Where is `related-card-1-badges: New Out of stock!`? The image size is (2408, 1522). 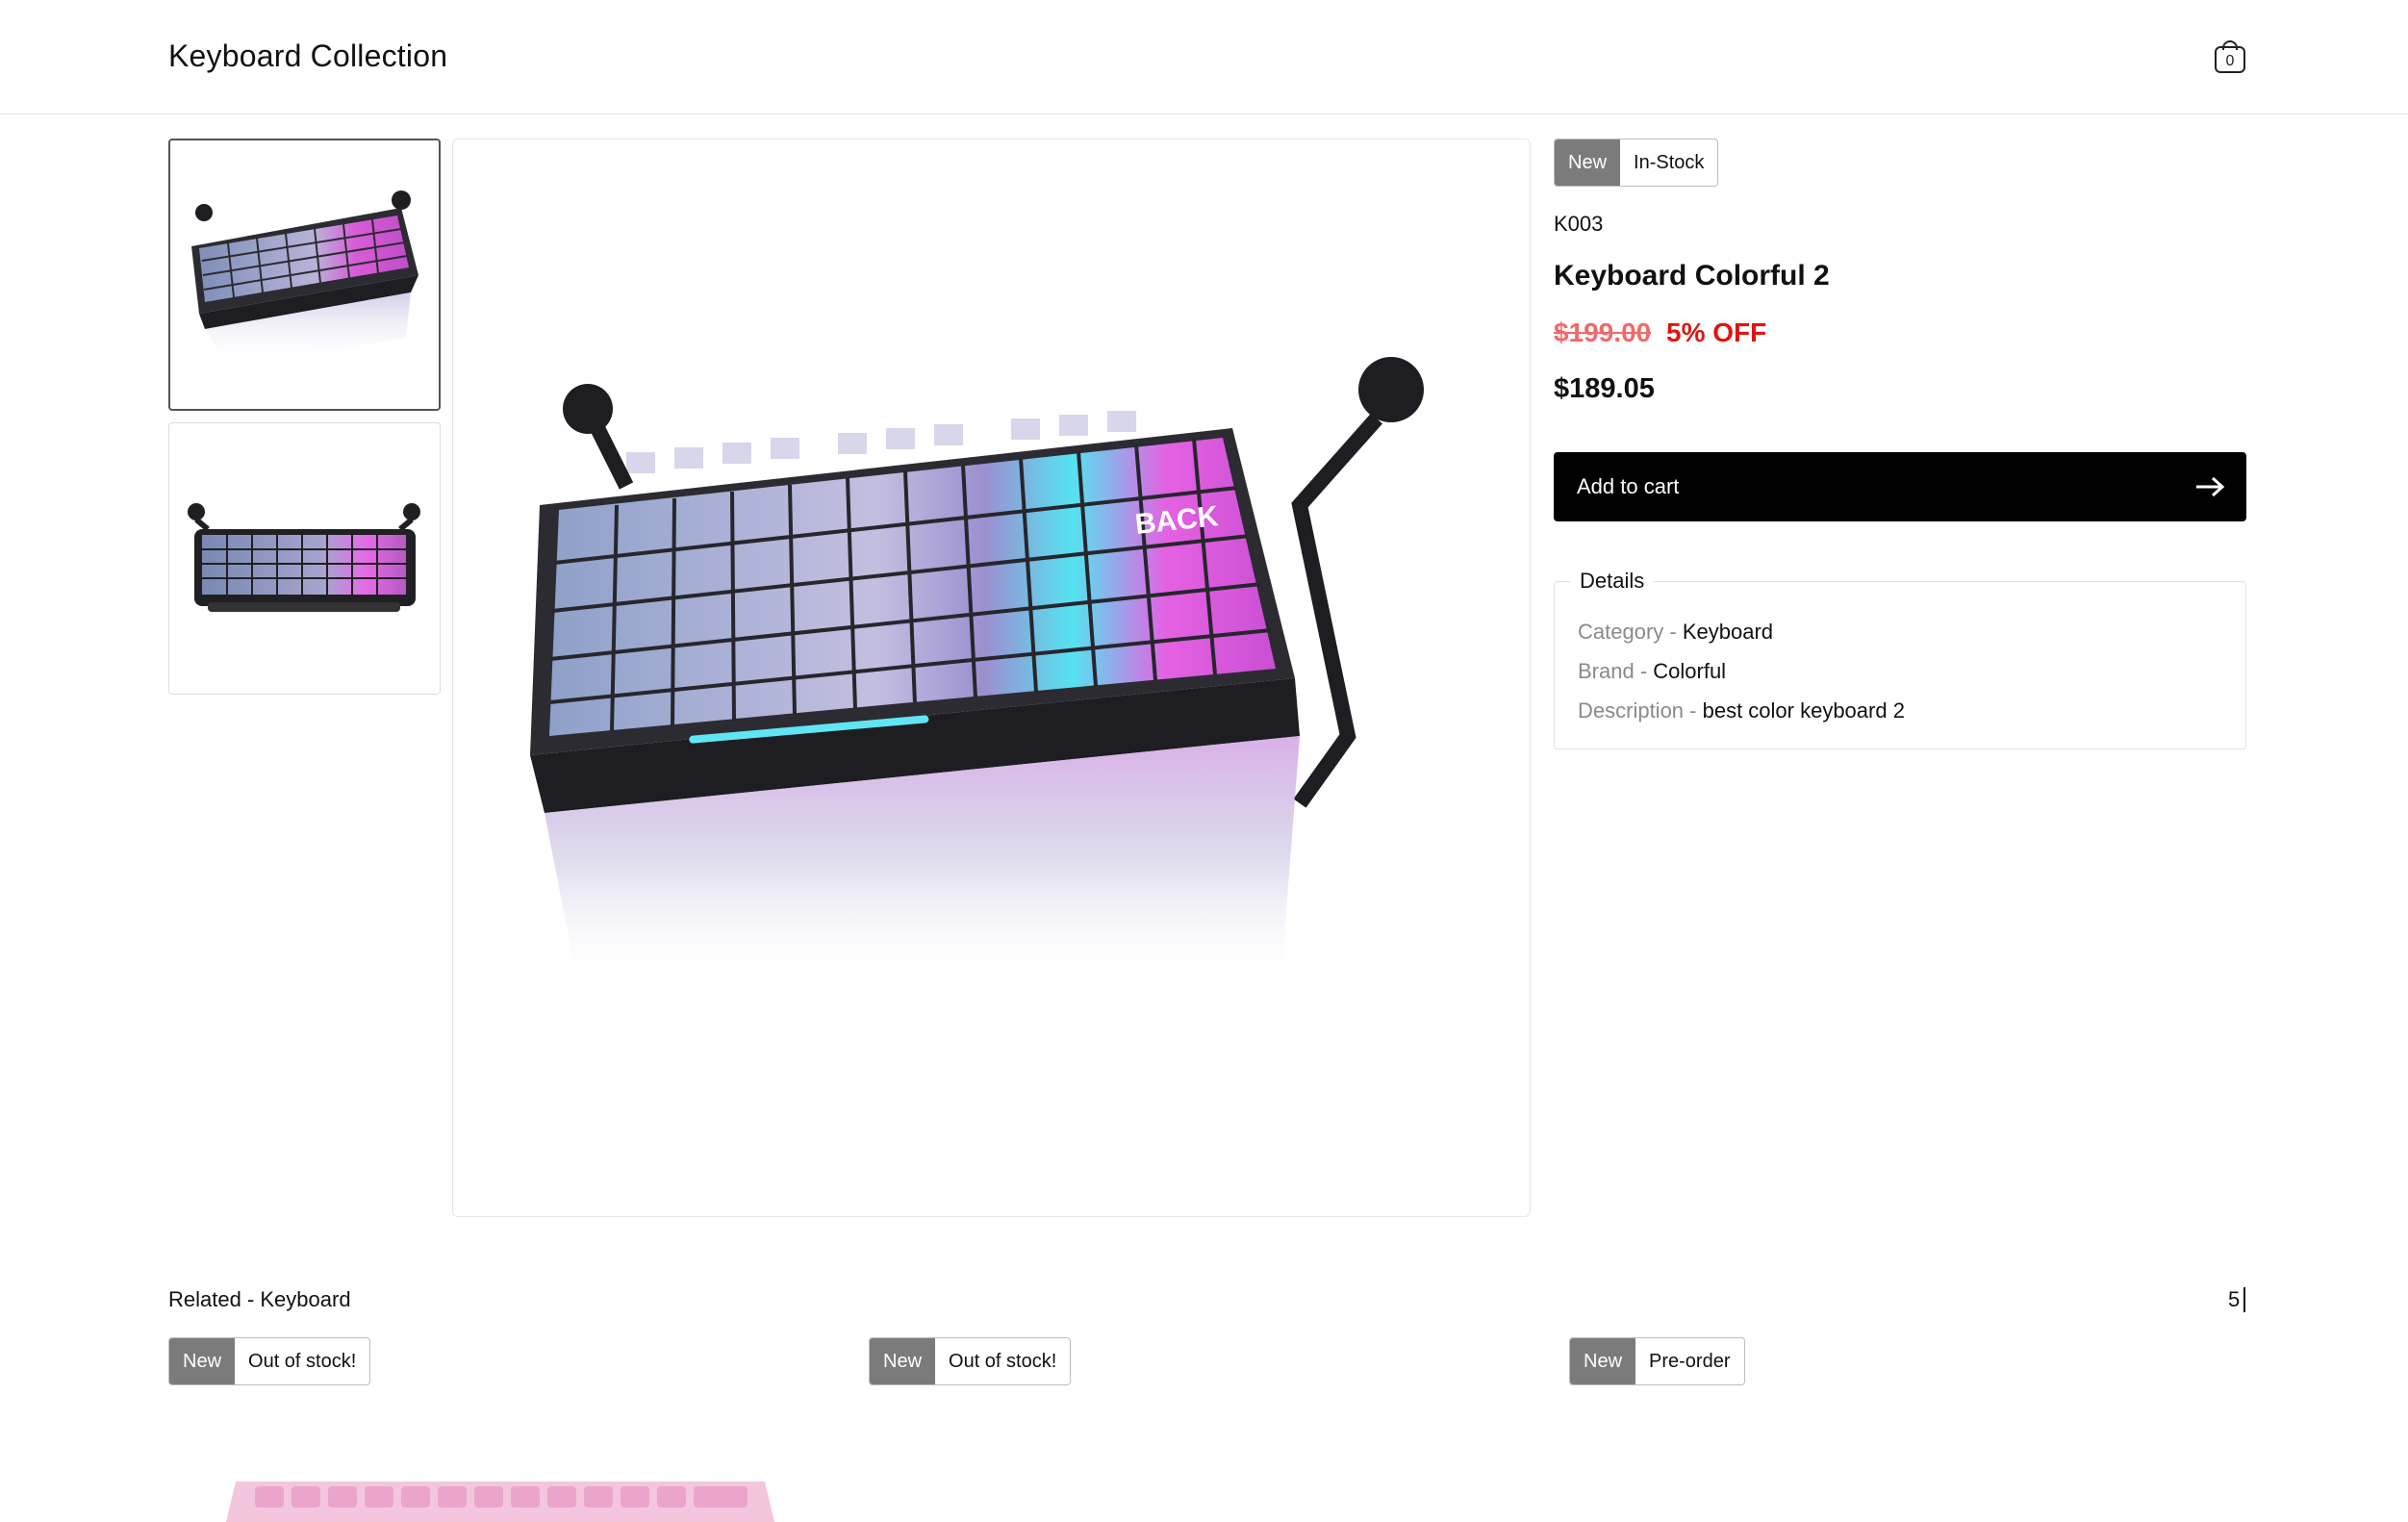
related-card-1-badges: New Out of stock! is located at coordinates (269, 1361).